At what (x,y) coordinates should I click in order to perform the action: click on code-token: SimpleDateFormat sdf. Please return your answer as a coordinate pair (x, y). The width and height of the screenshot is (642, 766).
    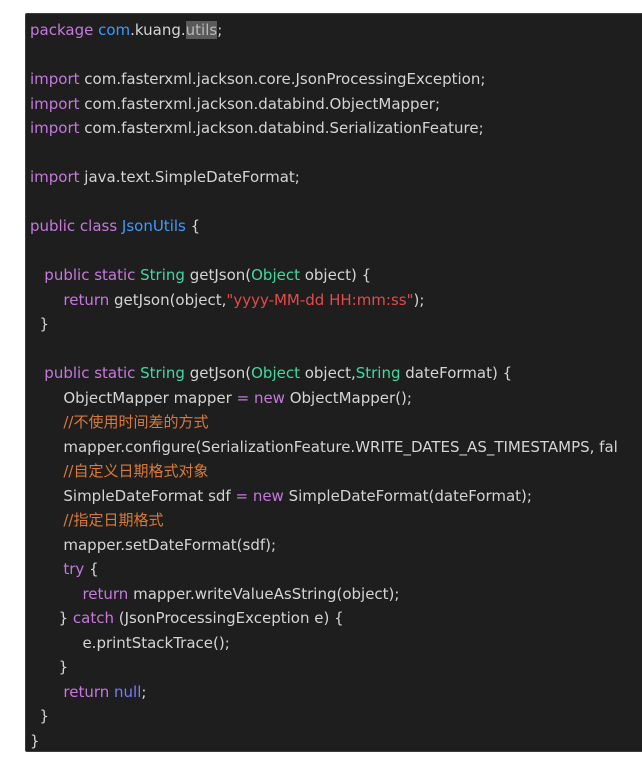
    Looking at the image, I should click on (133, 495).